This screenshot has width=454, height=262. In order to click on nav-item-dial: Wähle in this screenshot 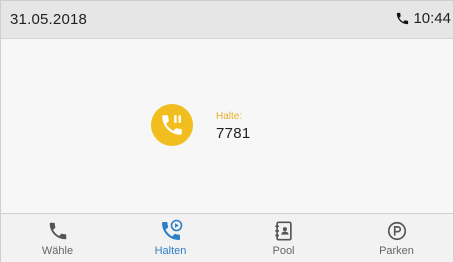, I will do `click(57, 238)`.